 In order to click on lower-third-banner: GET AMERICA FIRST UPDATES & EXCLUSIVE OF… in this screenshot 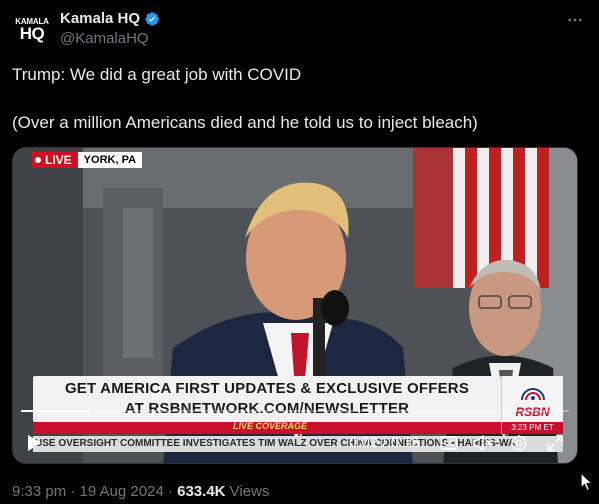, I will do `click(267, 399)`.